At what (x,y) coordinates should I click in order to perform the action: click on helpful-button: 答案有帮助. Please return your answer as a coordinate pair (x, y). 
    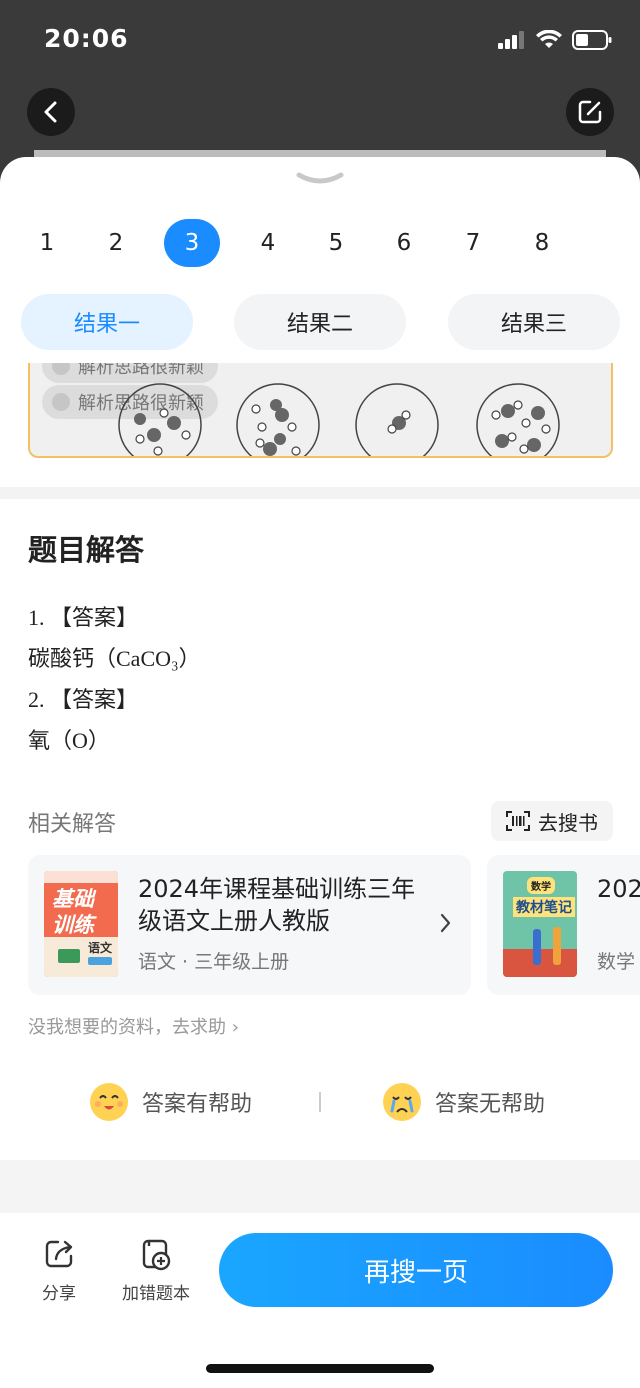
    Looking at the image, I should click on (171, 1102).